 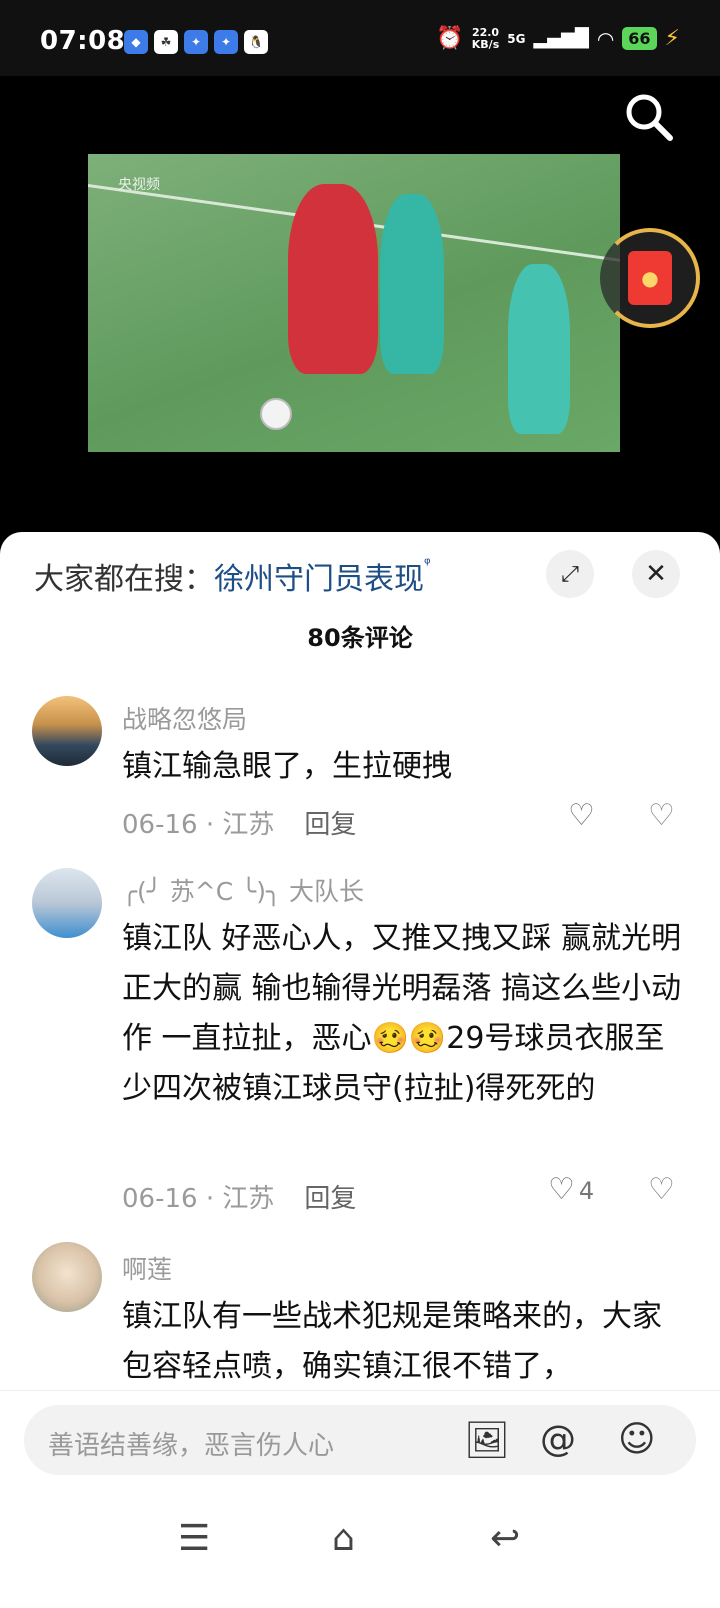 What do you see at coordinates (319, 579) in the screenshot?
I see `trending-search-link: 徐州守门员表现` at bounding box center [319, 579].